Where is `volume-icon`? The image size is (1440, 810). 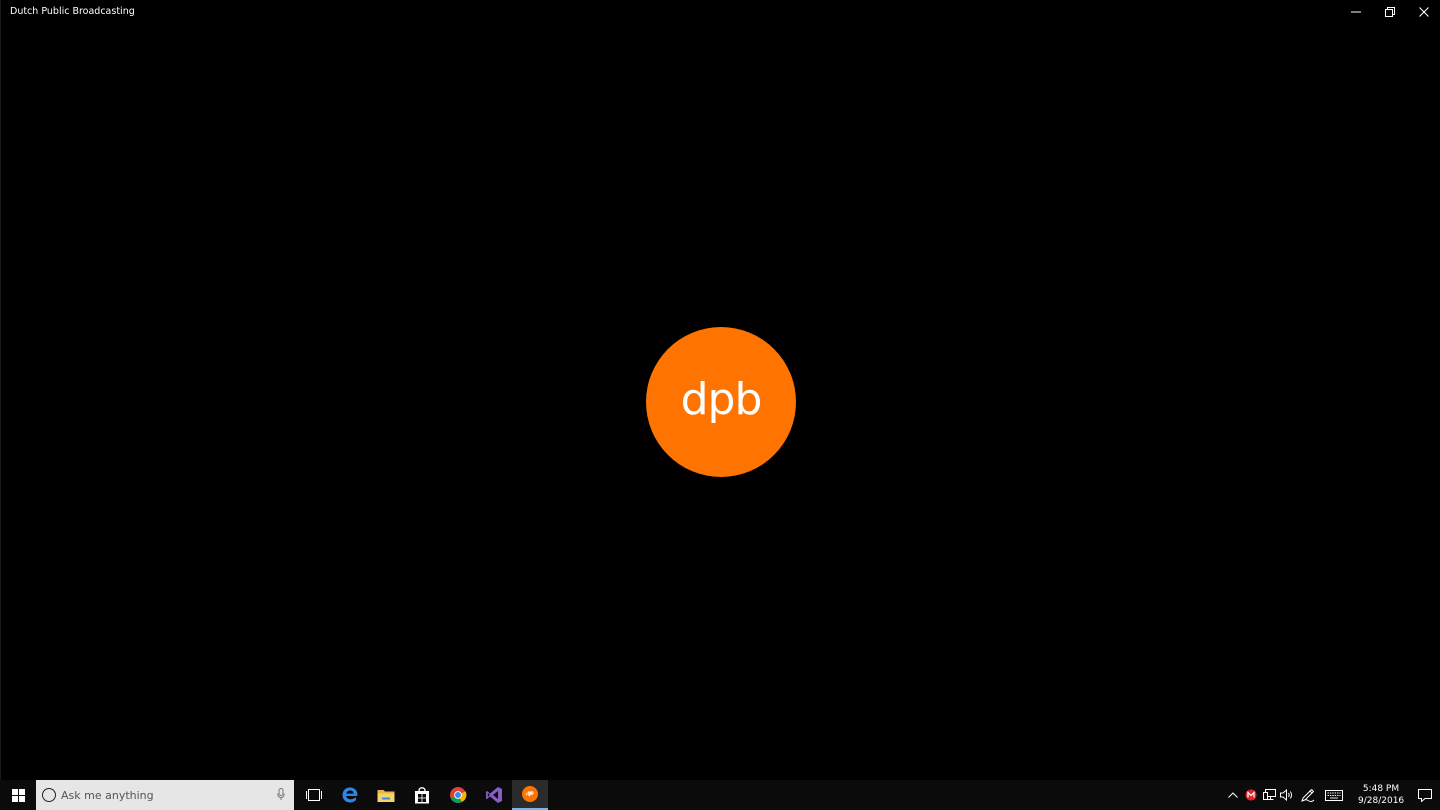
volume-icon is located at coordinates (1286, 795).